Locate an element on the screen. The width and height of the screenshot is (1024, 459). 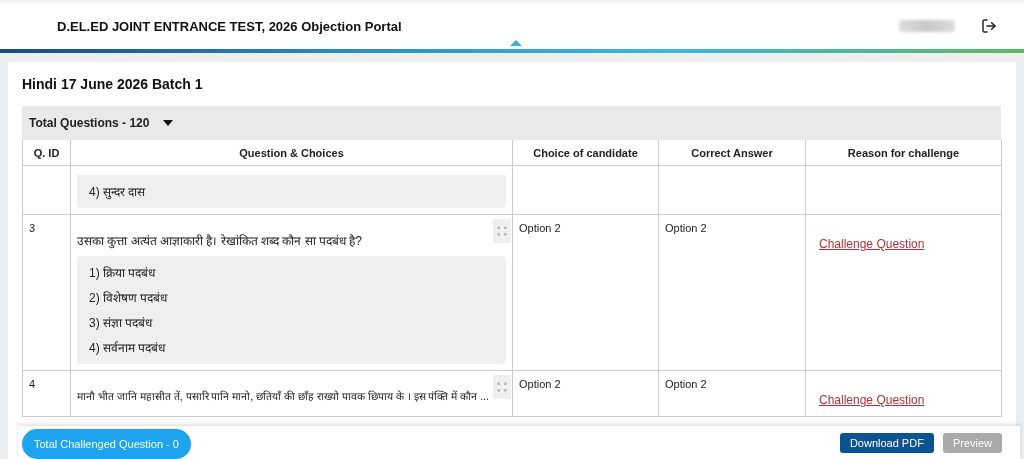
question-id: 3 is located at coordinates (32, 228).